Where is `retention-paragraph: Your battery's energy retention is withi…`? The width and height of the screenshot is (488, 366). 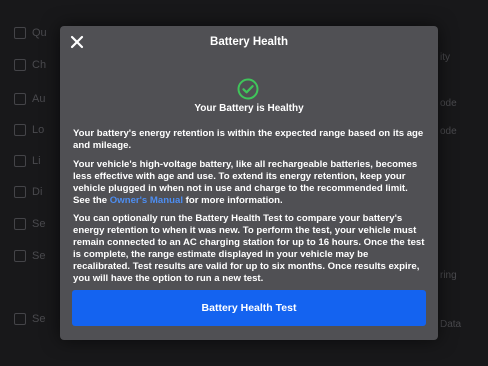 retention-paragraph: Your battery's energy retention is withi… is located at coordinates (248, 139).